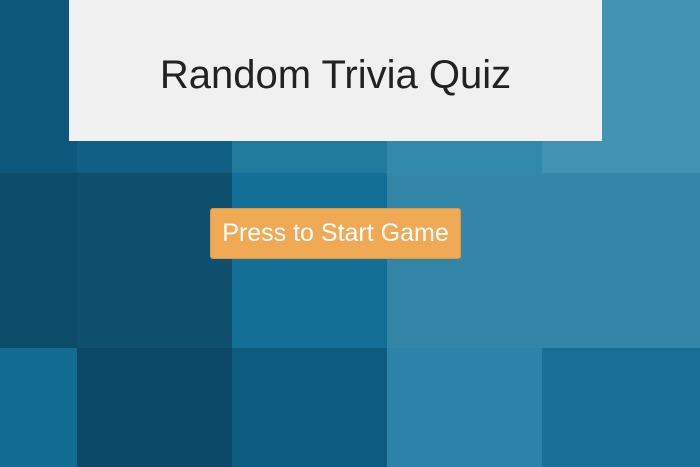 The image size is (700, 467). Describe the element at coordinates (335, 233) in the screenshot. I see `start-game-button: Press to Start Game` at that location.